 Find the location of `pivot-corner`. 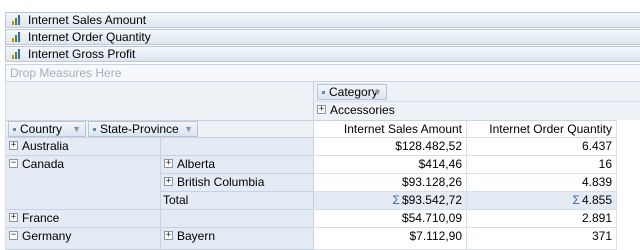

pivot-corner is located at coordinates (159, 101).